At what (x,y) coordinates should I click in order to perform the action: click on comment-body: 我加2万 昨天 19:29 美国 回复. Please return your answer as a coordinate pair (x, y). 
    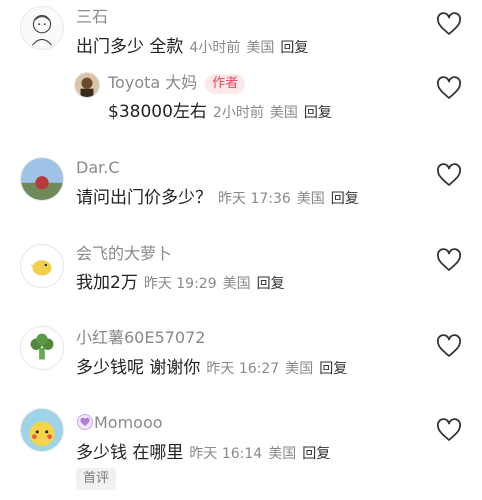
    Looking at the image, I should click on (180, 283).